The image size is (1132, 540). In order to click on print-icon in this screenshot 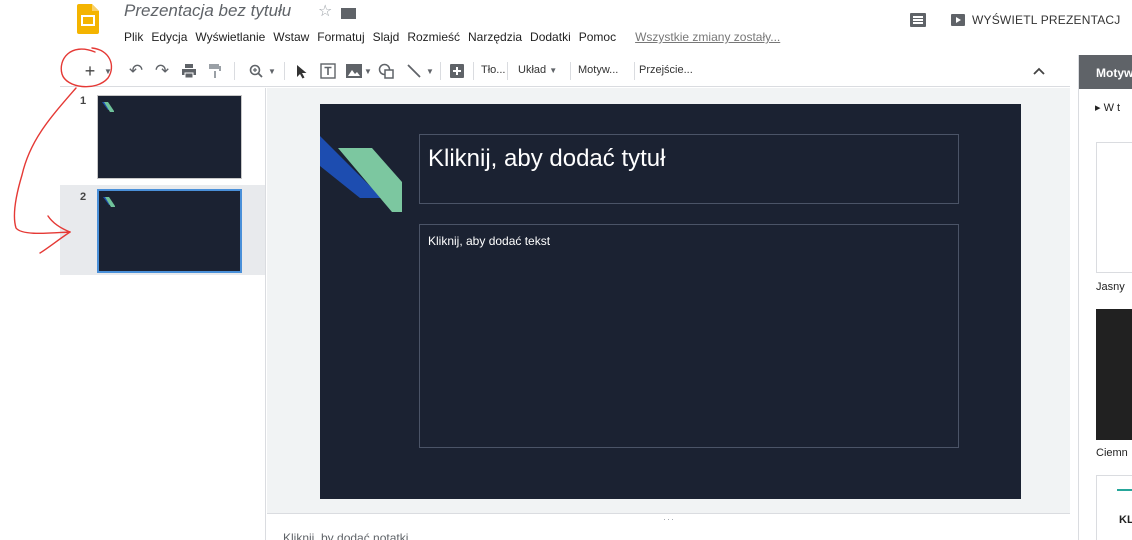, I will do `click(189, 71)`.